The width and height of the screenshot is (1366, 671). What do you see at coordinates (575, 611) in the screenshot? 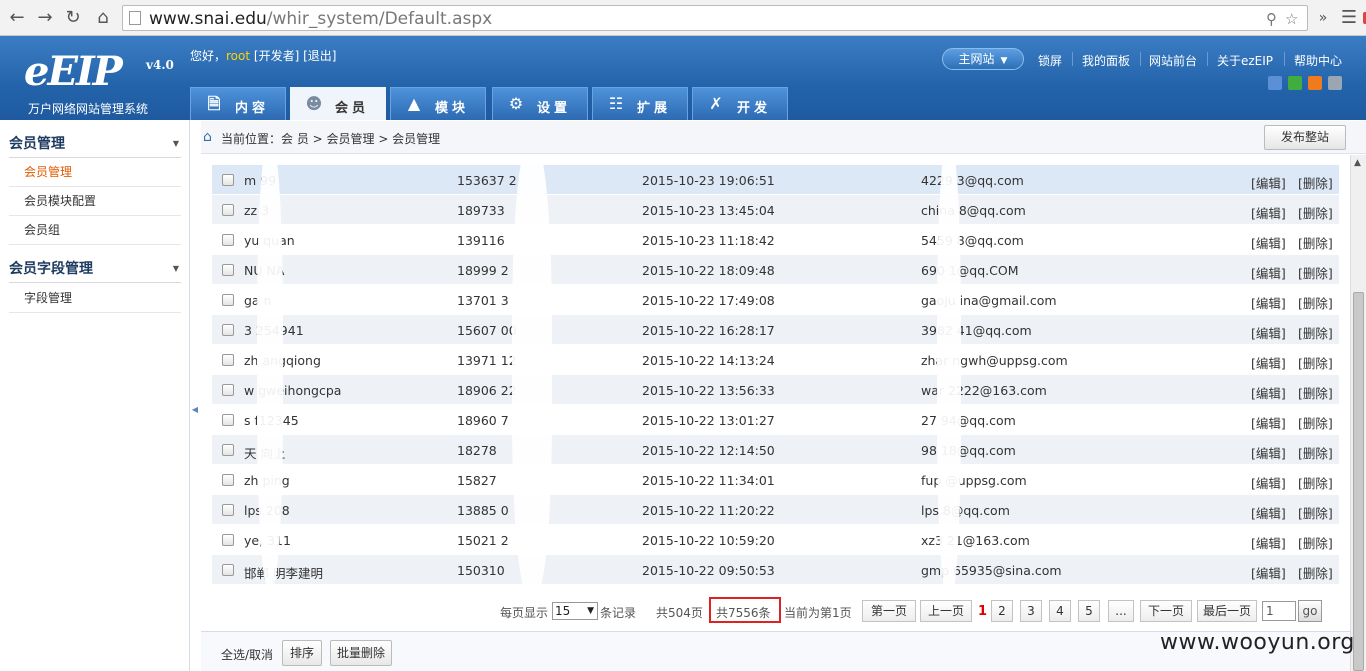
I see `per-page-select: 15 ▼` at bounding box center [575, 611].